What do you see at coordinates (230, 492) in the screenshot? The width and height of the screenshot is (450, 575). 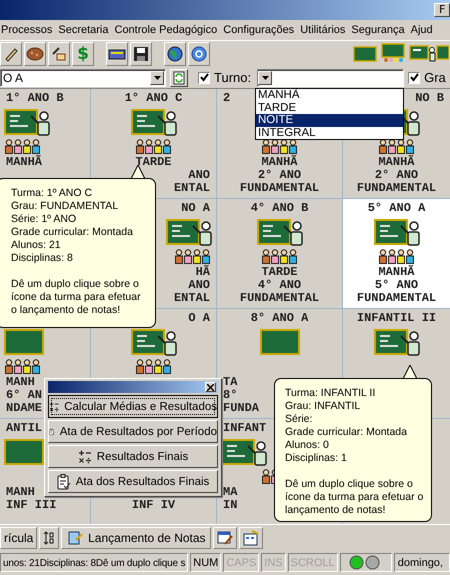 I see `class-info: MA` at bounding box center [230, 492].